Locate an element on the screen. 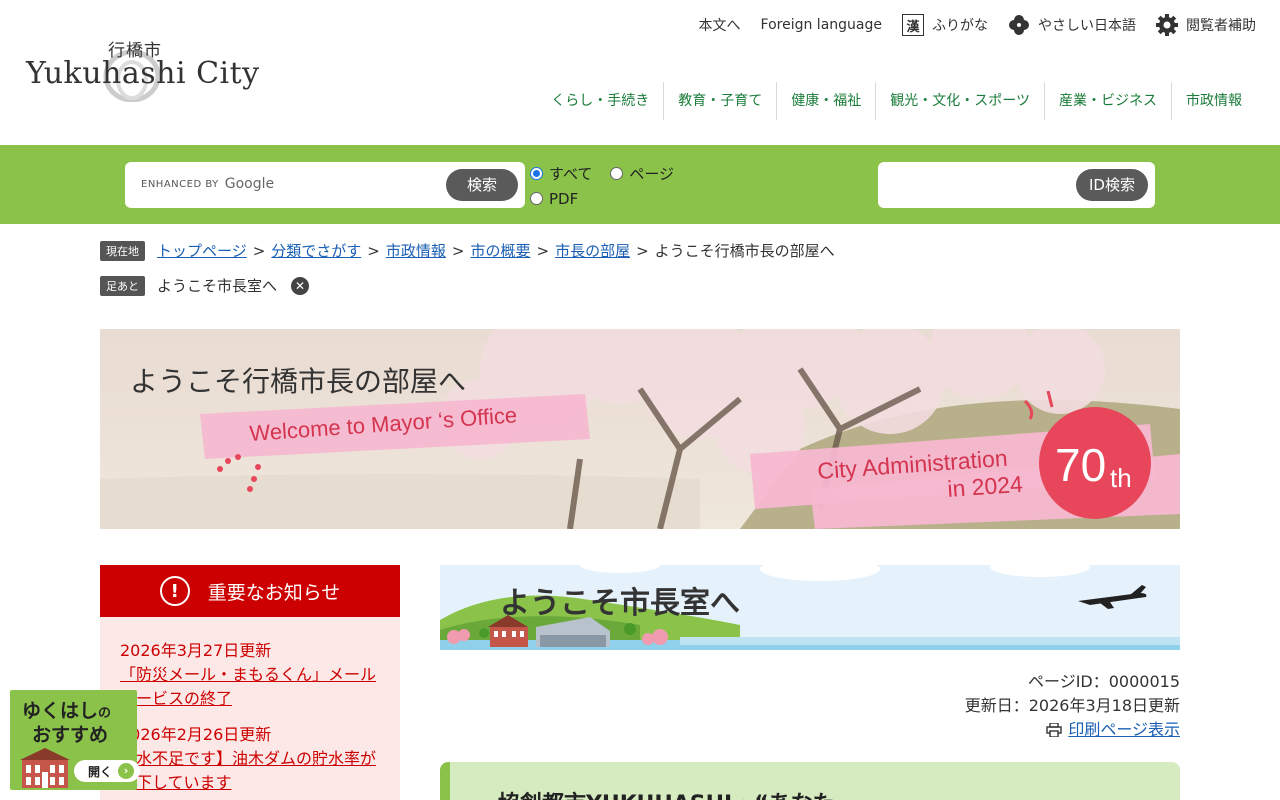  google-label: Google is located at coordinates (249, 184).